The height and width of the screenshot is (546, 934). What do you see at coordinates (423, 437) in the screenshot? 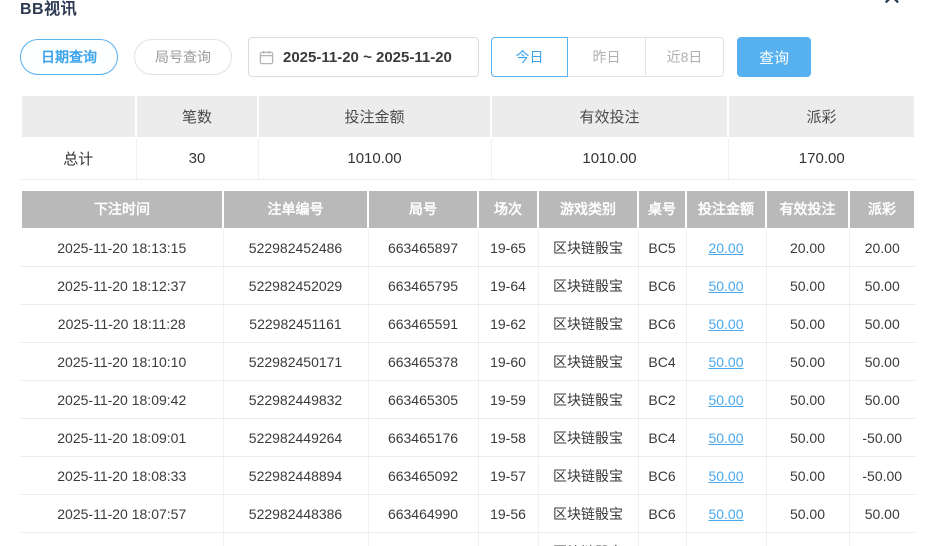
I see `cell-round_id: 663465176` at bounding box center [423, 437].